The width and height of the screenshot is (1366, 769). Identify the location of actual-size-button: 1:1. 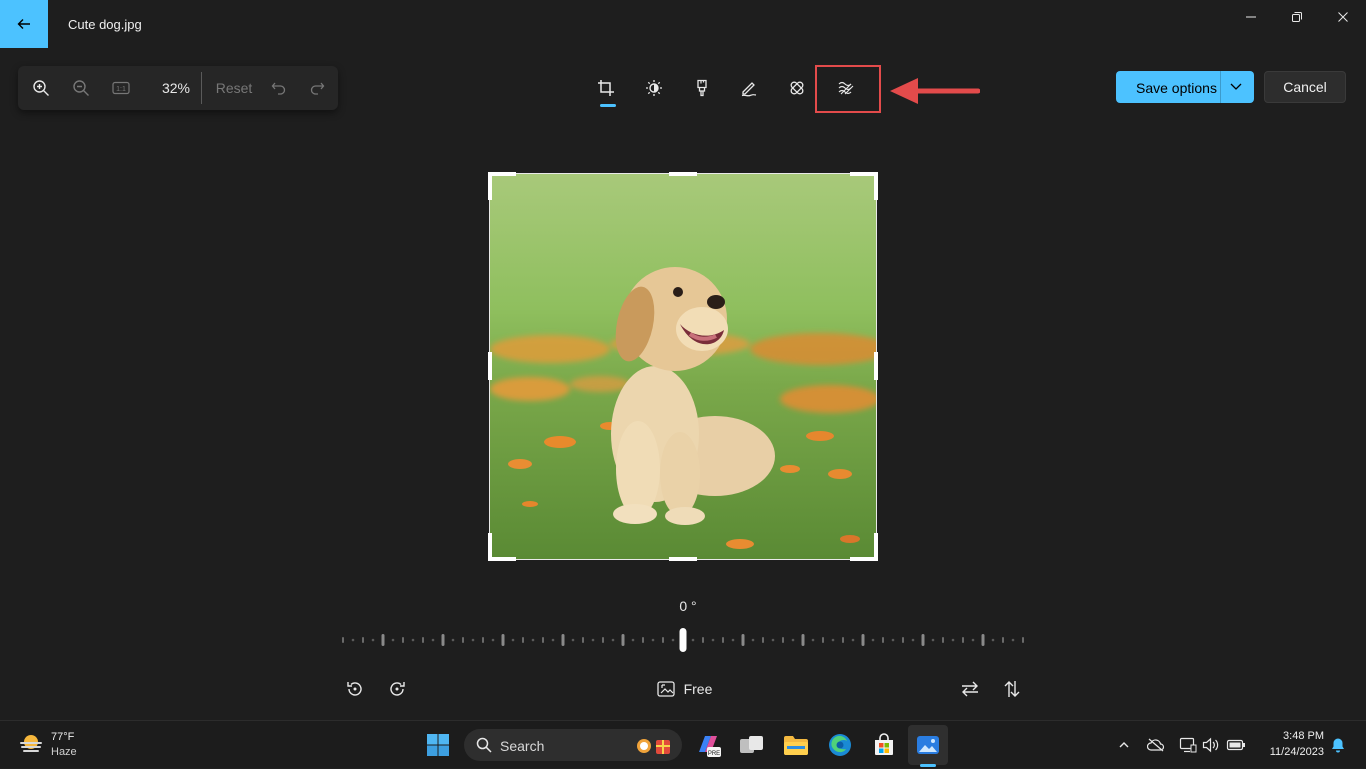
(121, 88).